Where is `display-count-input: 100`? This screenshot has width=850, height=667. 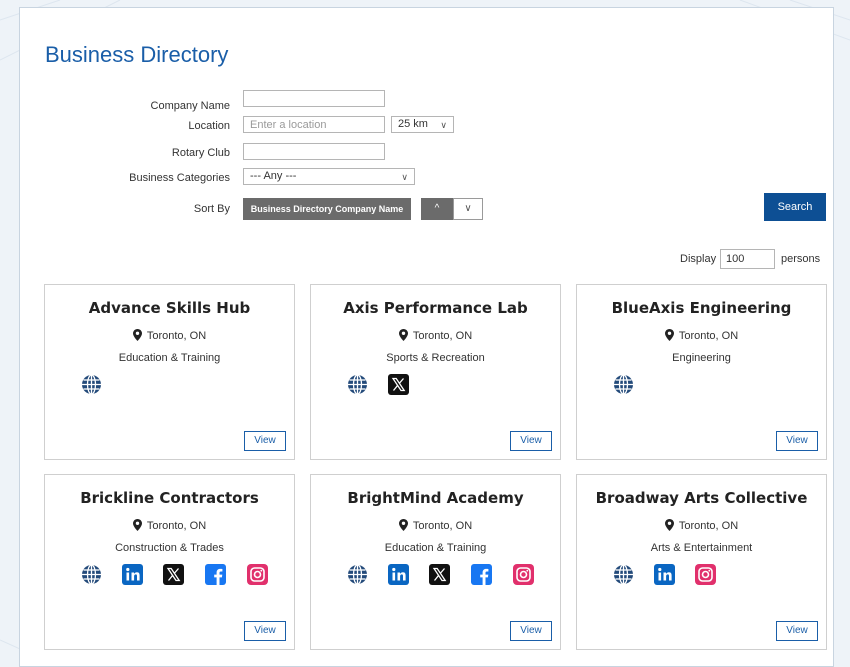 display-count-input: 100 is located at coordinates (747, 259).